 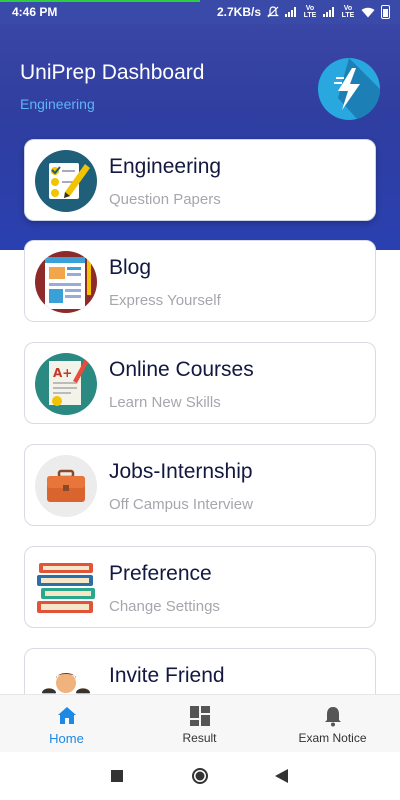 I want to click on nav-result: Result, so click(x=199, y=724).